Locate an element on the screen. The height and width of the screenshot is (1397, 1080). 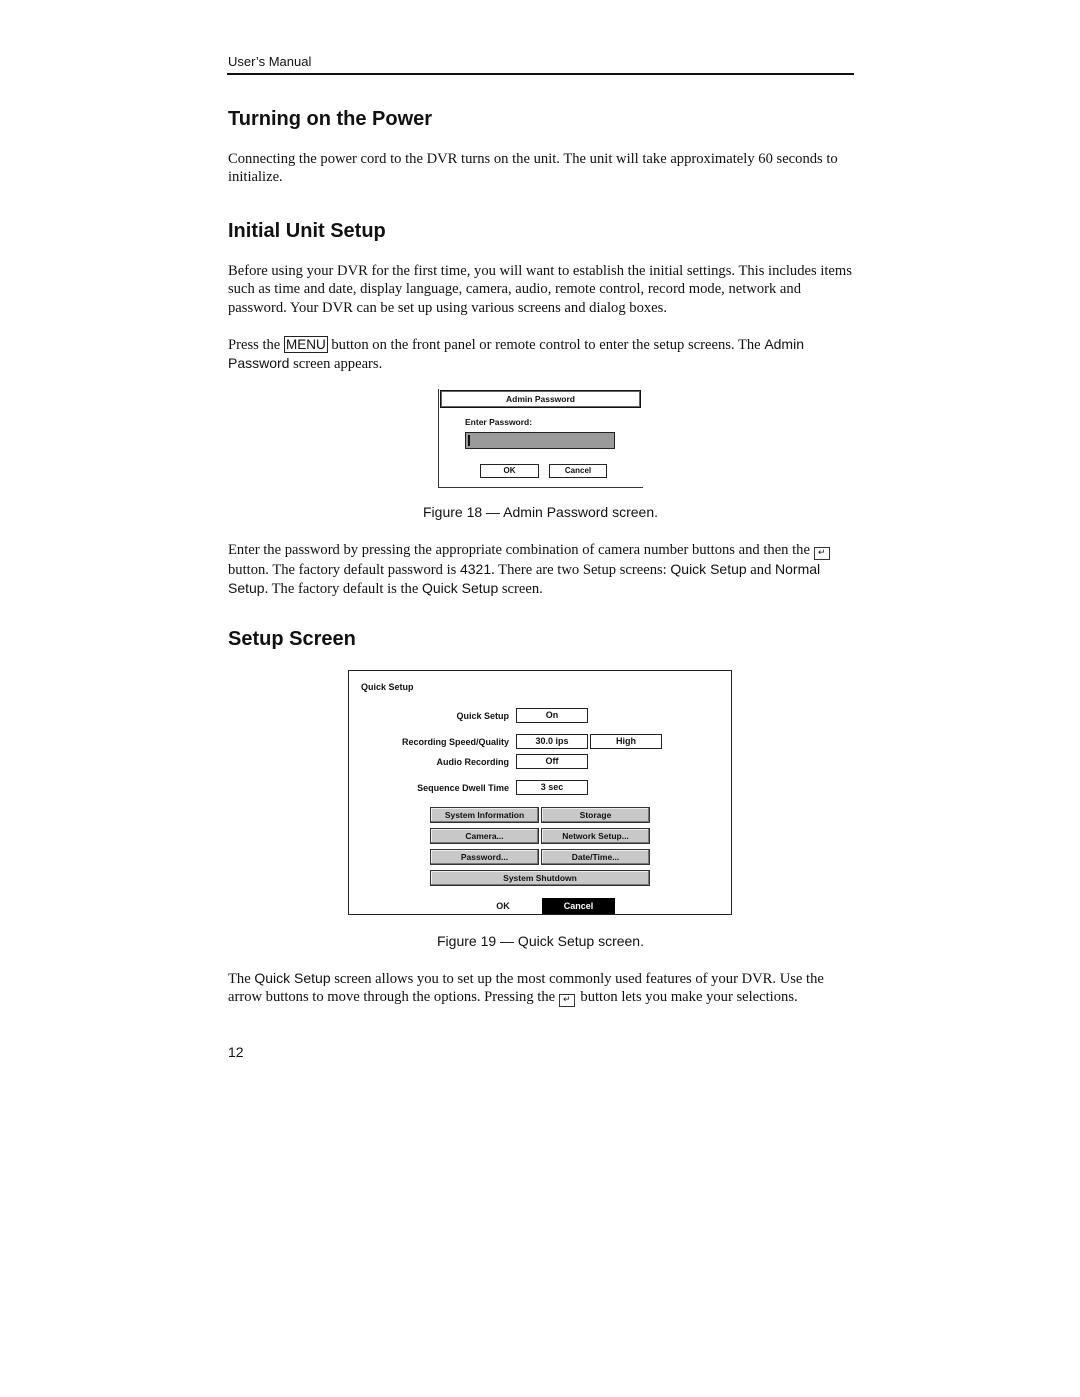
page-number: 12 is located at coordinates (236, 1052).